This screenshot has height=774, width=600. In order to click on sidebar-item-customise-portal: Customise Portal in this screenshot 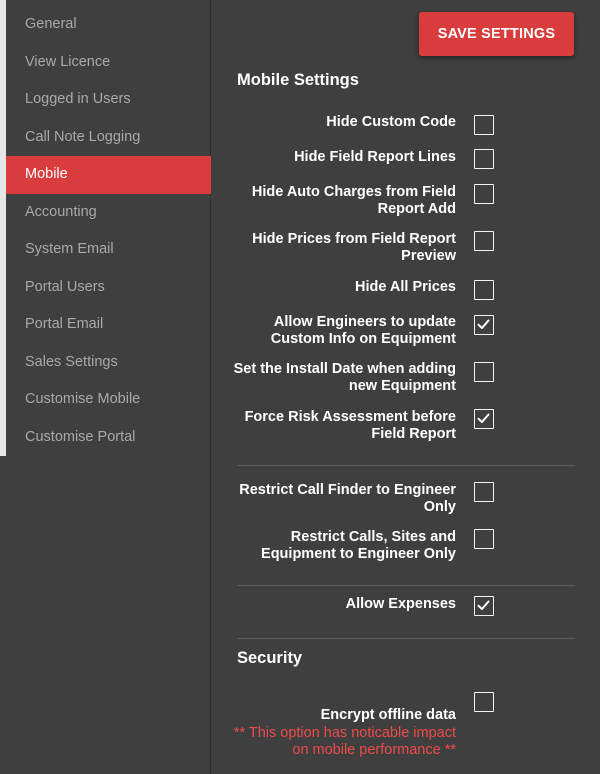, I will do `click(108, 438)`.